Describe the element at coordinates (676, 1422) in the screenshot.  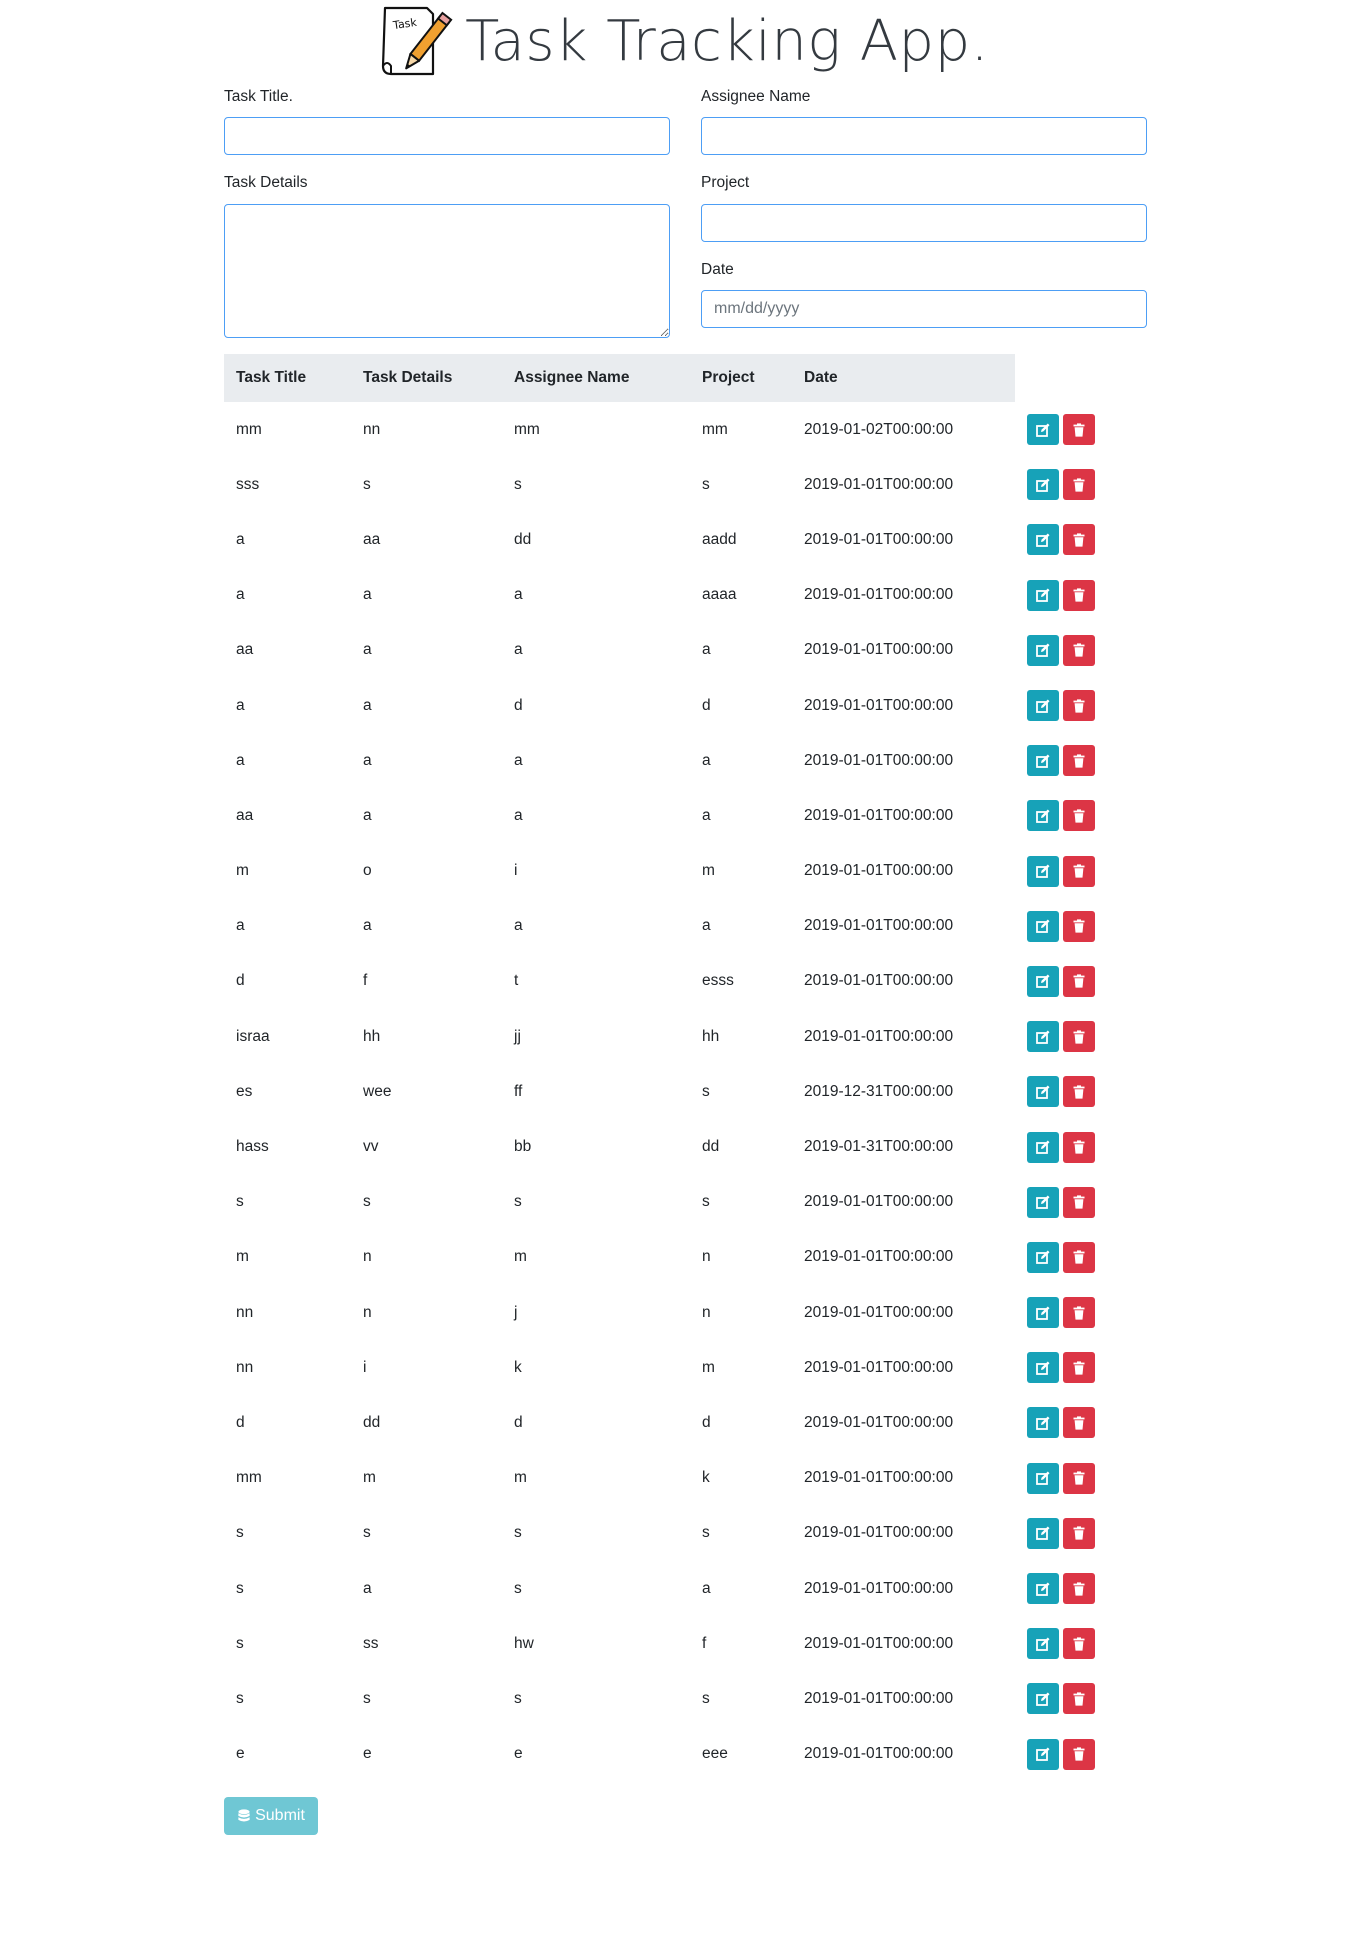
I see `table-row: d dd d d 2019-01-01T00:00:00` at that location.